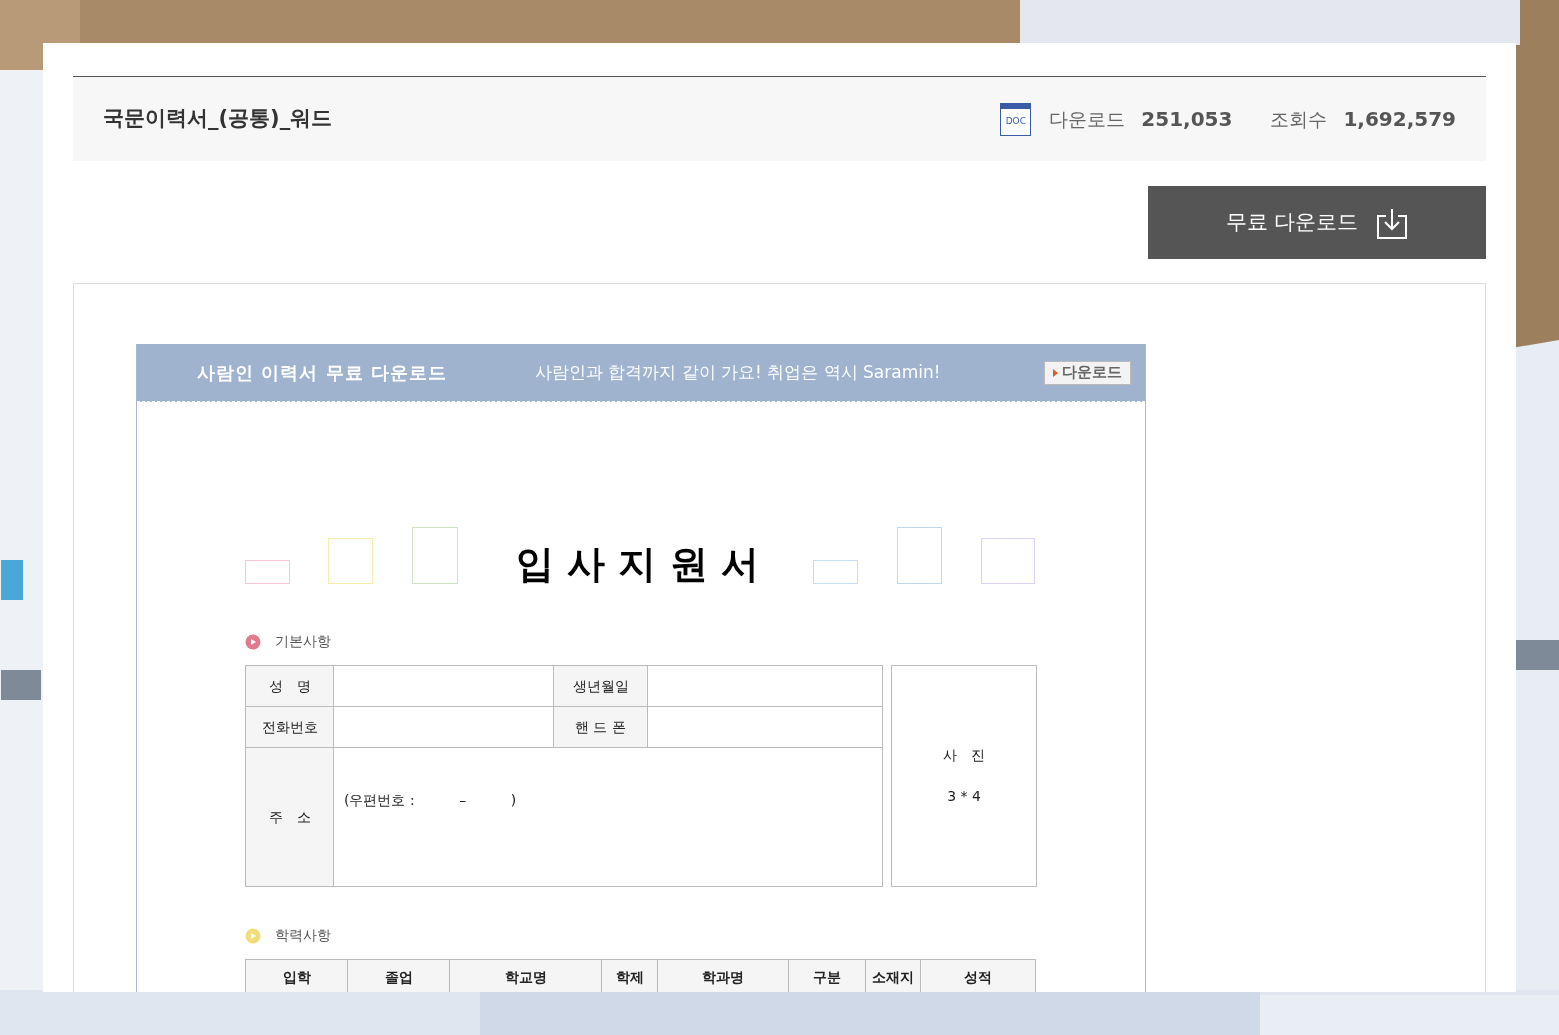 This screenshot has width=1559, height=1035. I want to click on label-cell: 성 명, so click(289, 686).